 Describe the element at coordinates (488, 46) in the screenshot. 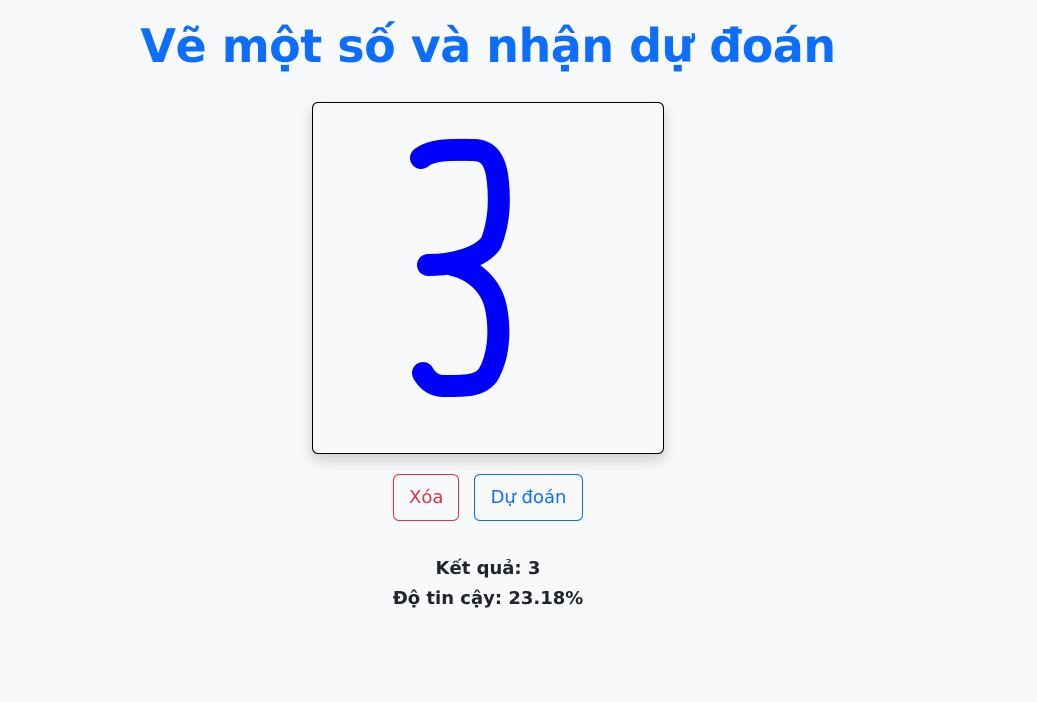

I see `page-title: Vẽ một số và nhận dự đoán` at that location.